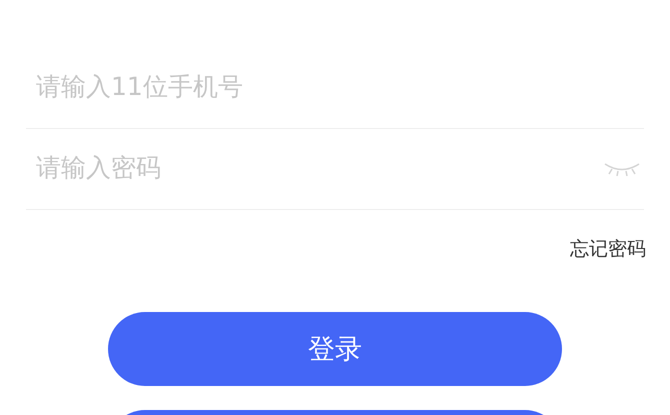 The width and height of the screenshot is (670, 415). What do you see at coordinates (608, 249) in the screenshot?
I see `forgot-password-link: 忘记密码` at bounding box center [608, 249].